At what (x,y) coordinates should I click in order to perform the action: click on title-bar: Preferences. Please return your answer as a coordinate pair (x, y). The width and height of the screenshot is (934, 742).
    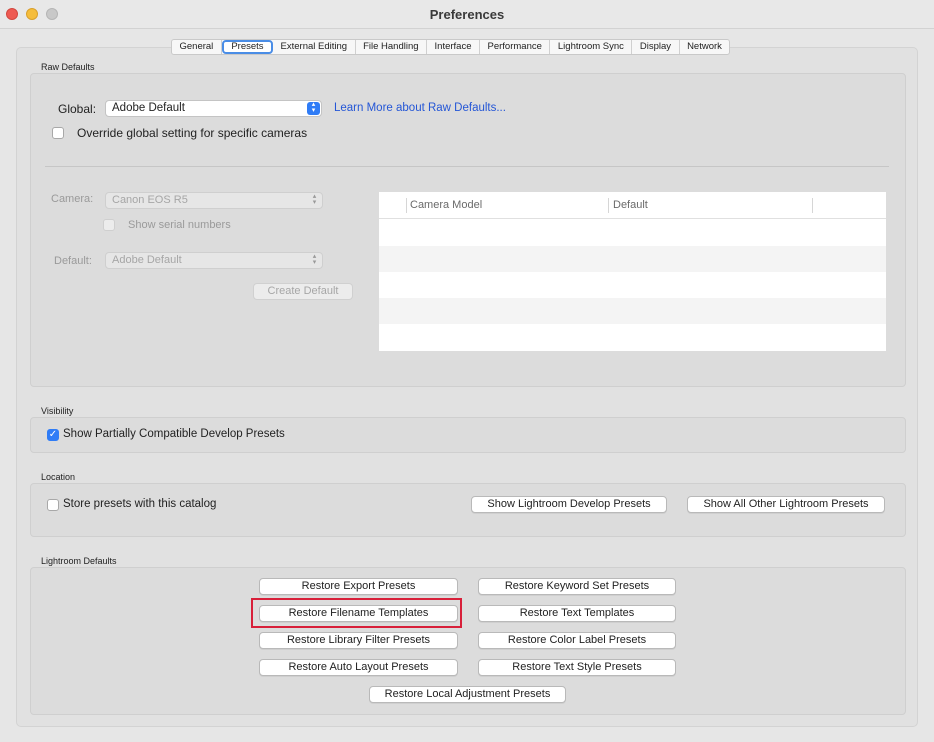
    Looking at the image, I should click on (467, 14).